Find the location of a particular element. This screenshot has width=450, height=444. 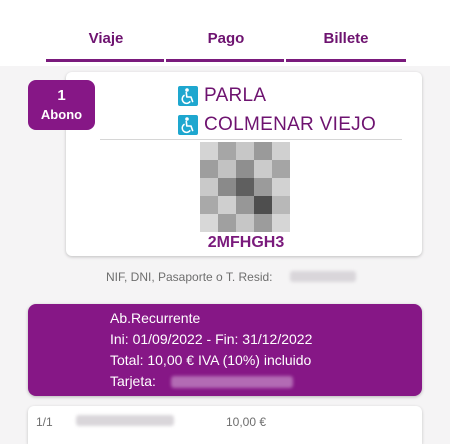

tab-billete: Billete is located at coordinates (346, 39).